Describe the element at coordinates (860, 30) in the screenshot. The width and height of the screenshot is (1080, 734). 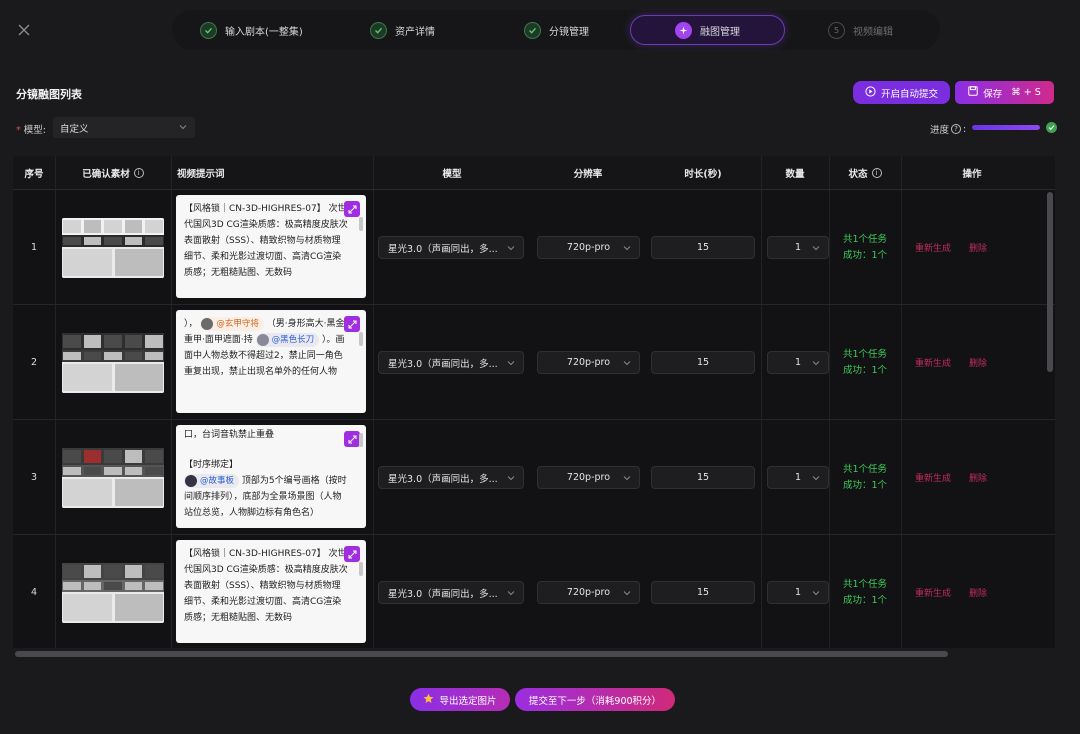
I see `step-video-editing: 5 视频编辑` at that location.